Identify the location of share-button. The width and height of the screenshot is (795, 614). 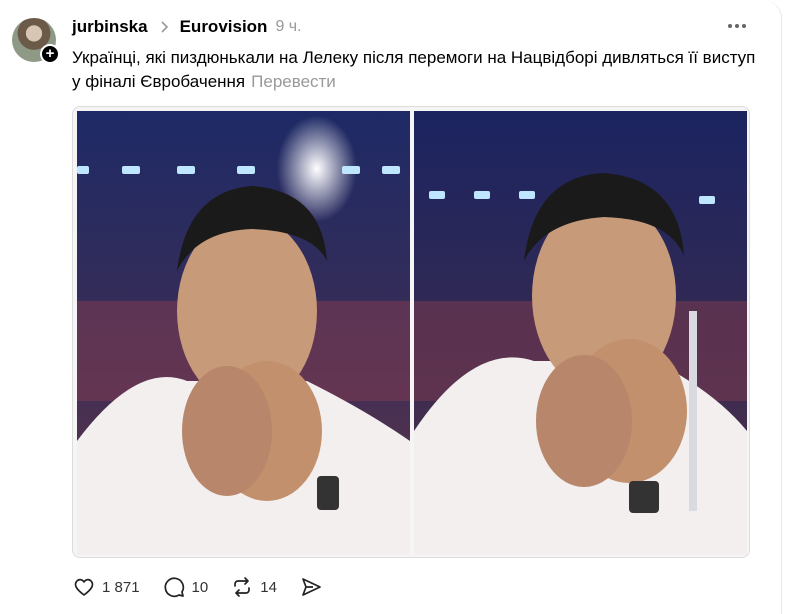
(311, 587).